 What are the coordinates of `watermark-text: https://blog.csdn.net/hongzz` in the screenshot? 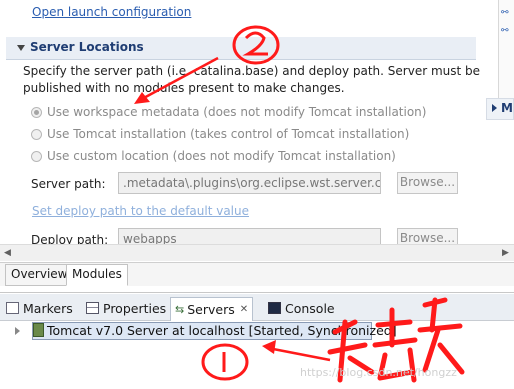 It's located at (378, 372).